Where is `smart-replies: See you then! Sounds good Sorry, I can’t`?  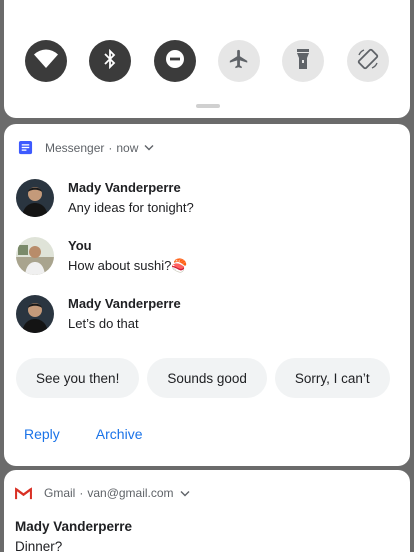
smart-replies: See you then! Sounds good Sorry, I can’t is located at coordinates (203, 378).